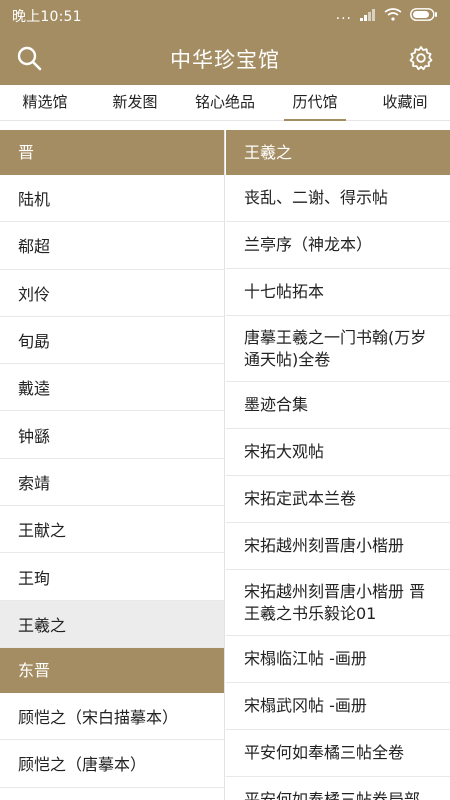 The height and width of the screenshot is (800, 450). What do you see at coordinates (338, 659) in the screenshot?
I see `work-item: 宋榻临江帖 -画册` at bounding box center [338, 659].